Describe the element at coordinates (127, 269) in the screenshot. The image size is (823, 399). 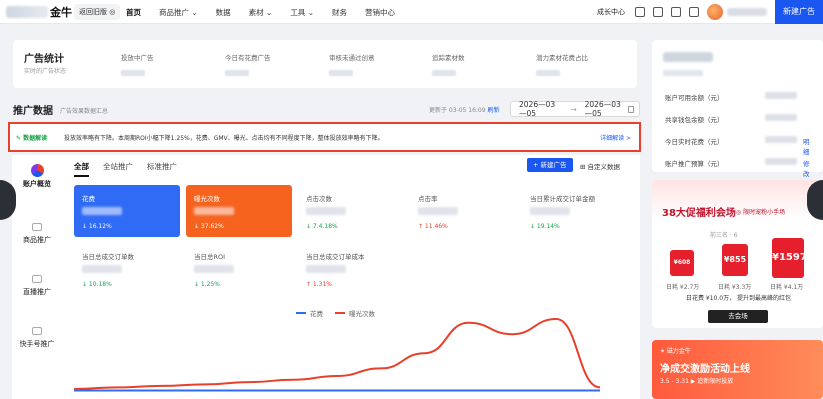
I see `metric-card-orders: 当日总成交订单数 ↓ 10.18%` at that location.